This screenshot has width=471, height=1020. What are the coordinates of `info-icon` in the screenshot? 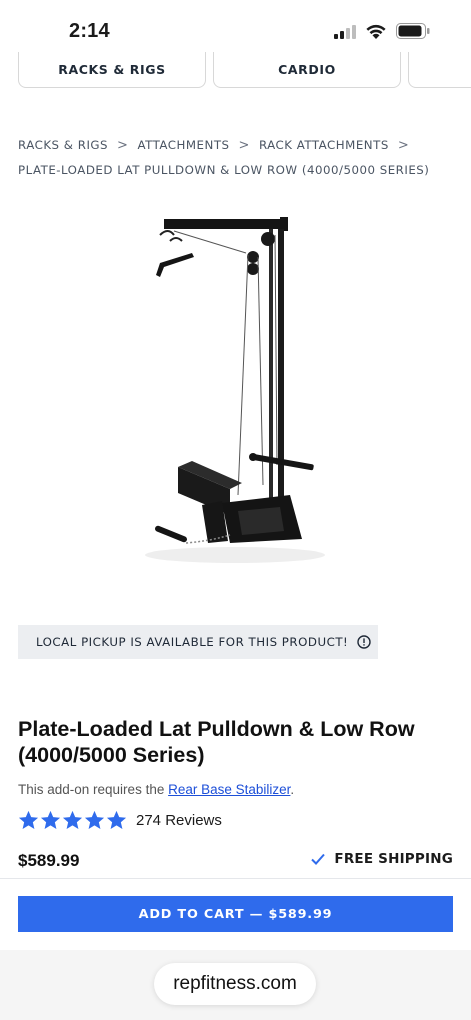 It's located at (364, 642).